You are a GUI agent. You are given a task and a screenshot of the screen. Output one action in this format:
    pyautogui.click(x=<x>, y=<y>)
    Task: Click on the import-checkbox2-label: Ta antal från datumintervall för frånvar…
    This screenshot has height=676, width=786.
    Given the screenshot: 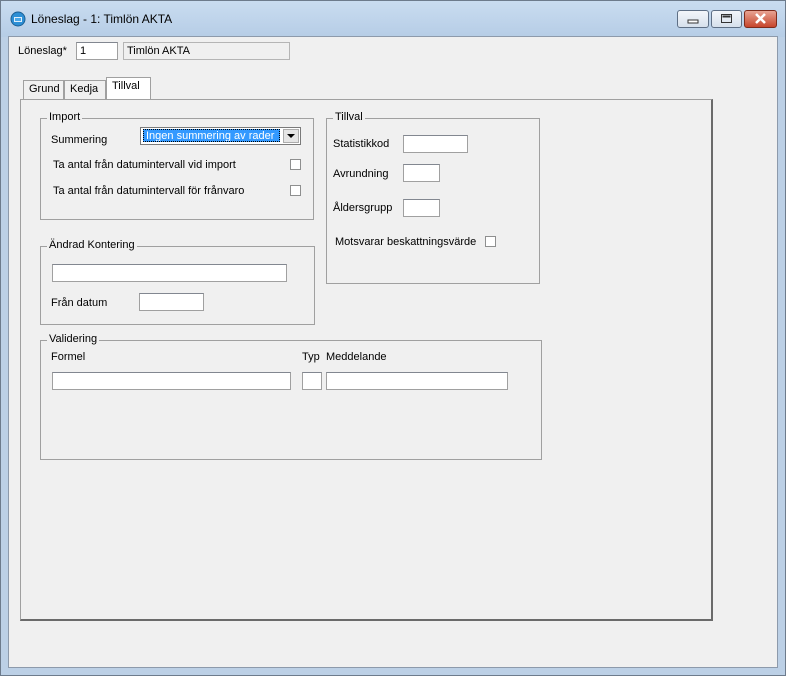 What is the action you would take?
    pyautogui.click(x=149, y=191)
    